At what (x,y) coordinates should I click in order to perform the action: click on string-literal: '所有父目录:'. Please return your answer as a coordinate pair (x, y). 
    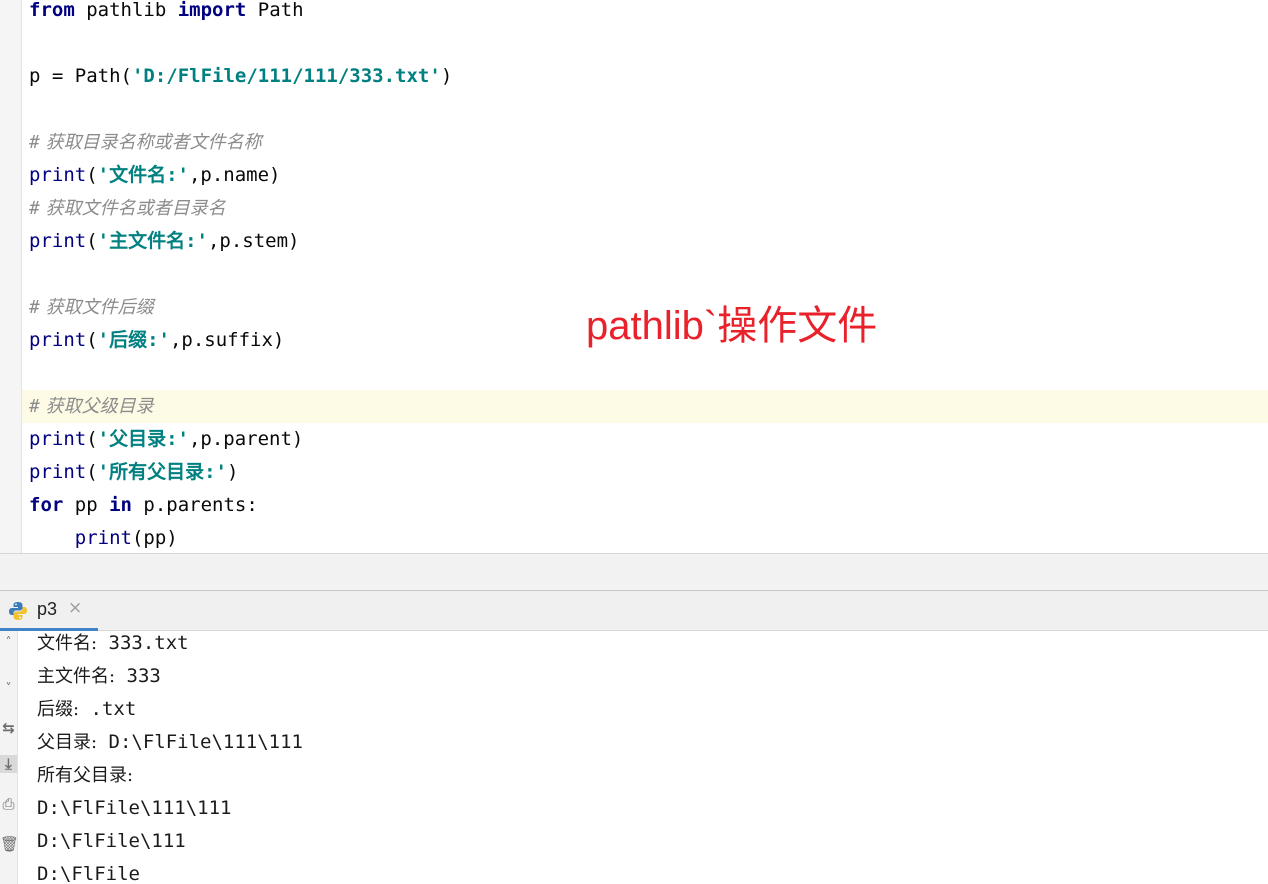
    Looking at the image, I should click on (162, 472).